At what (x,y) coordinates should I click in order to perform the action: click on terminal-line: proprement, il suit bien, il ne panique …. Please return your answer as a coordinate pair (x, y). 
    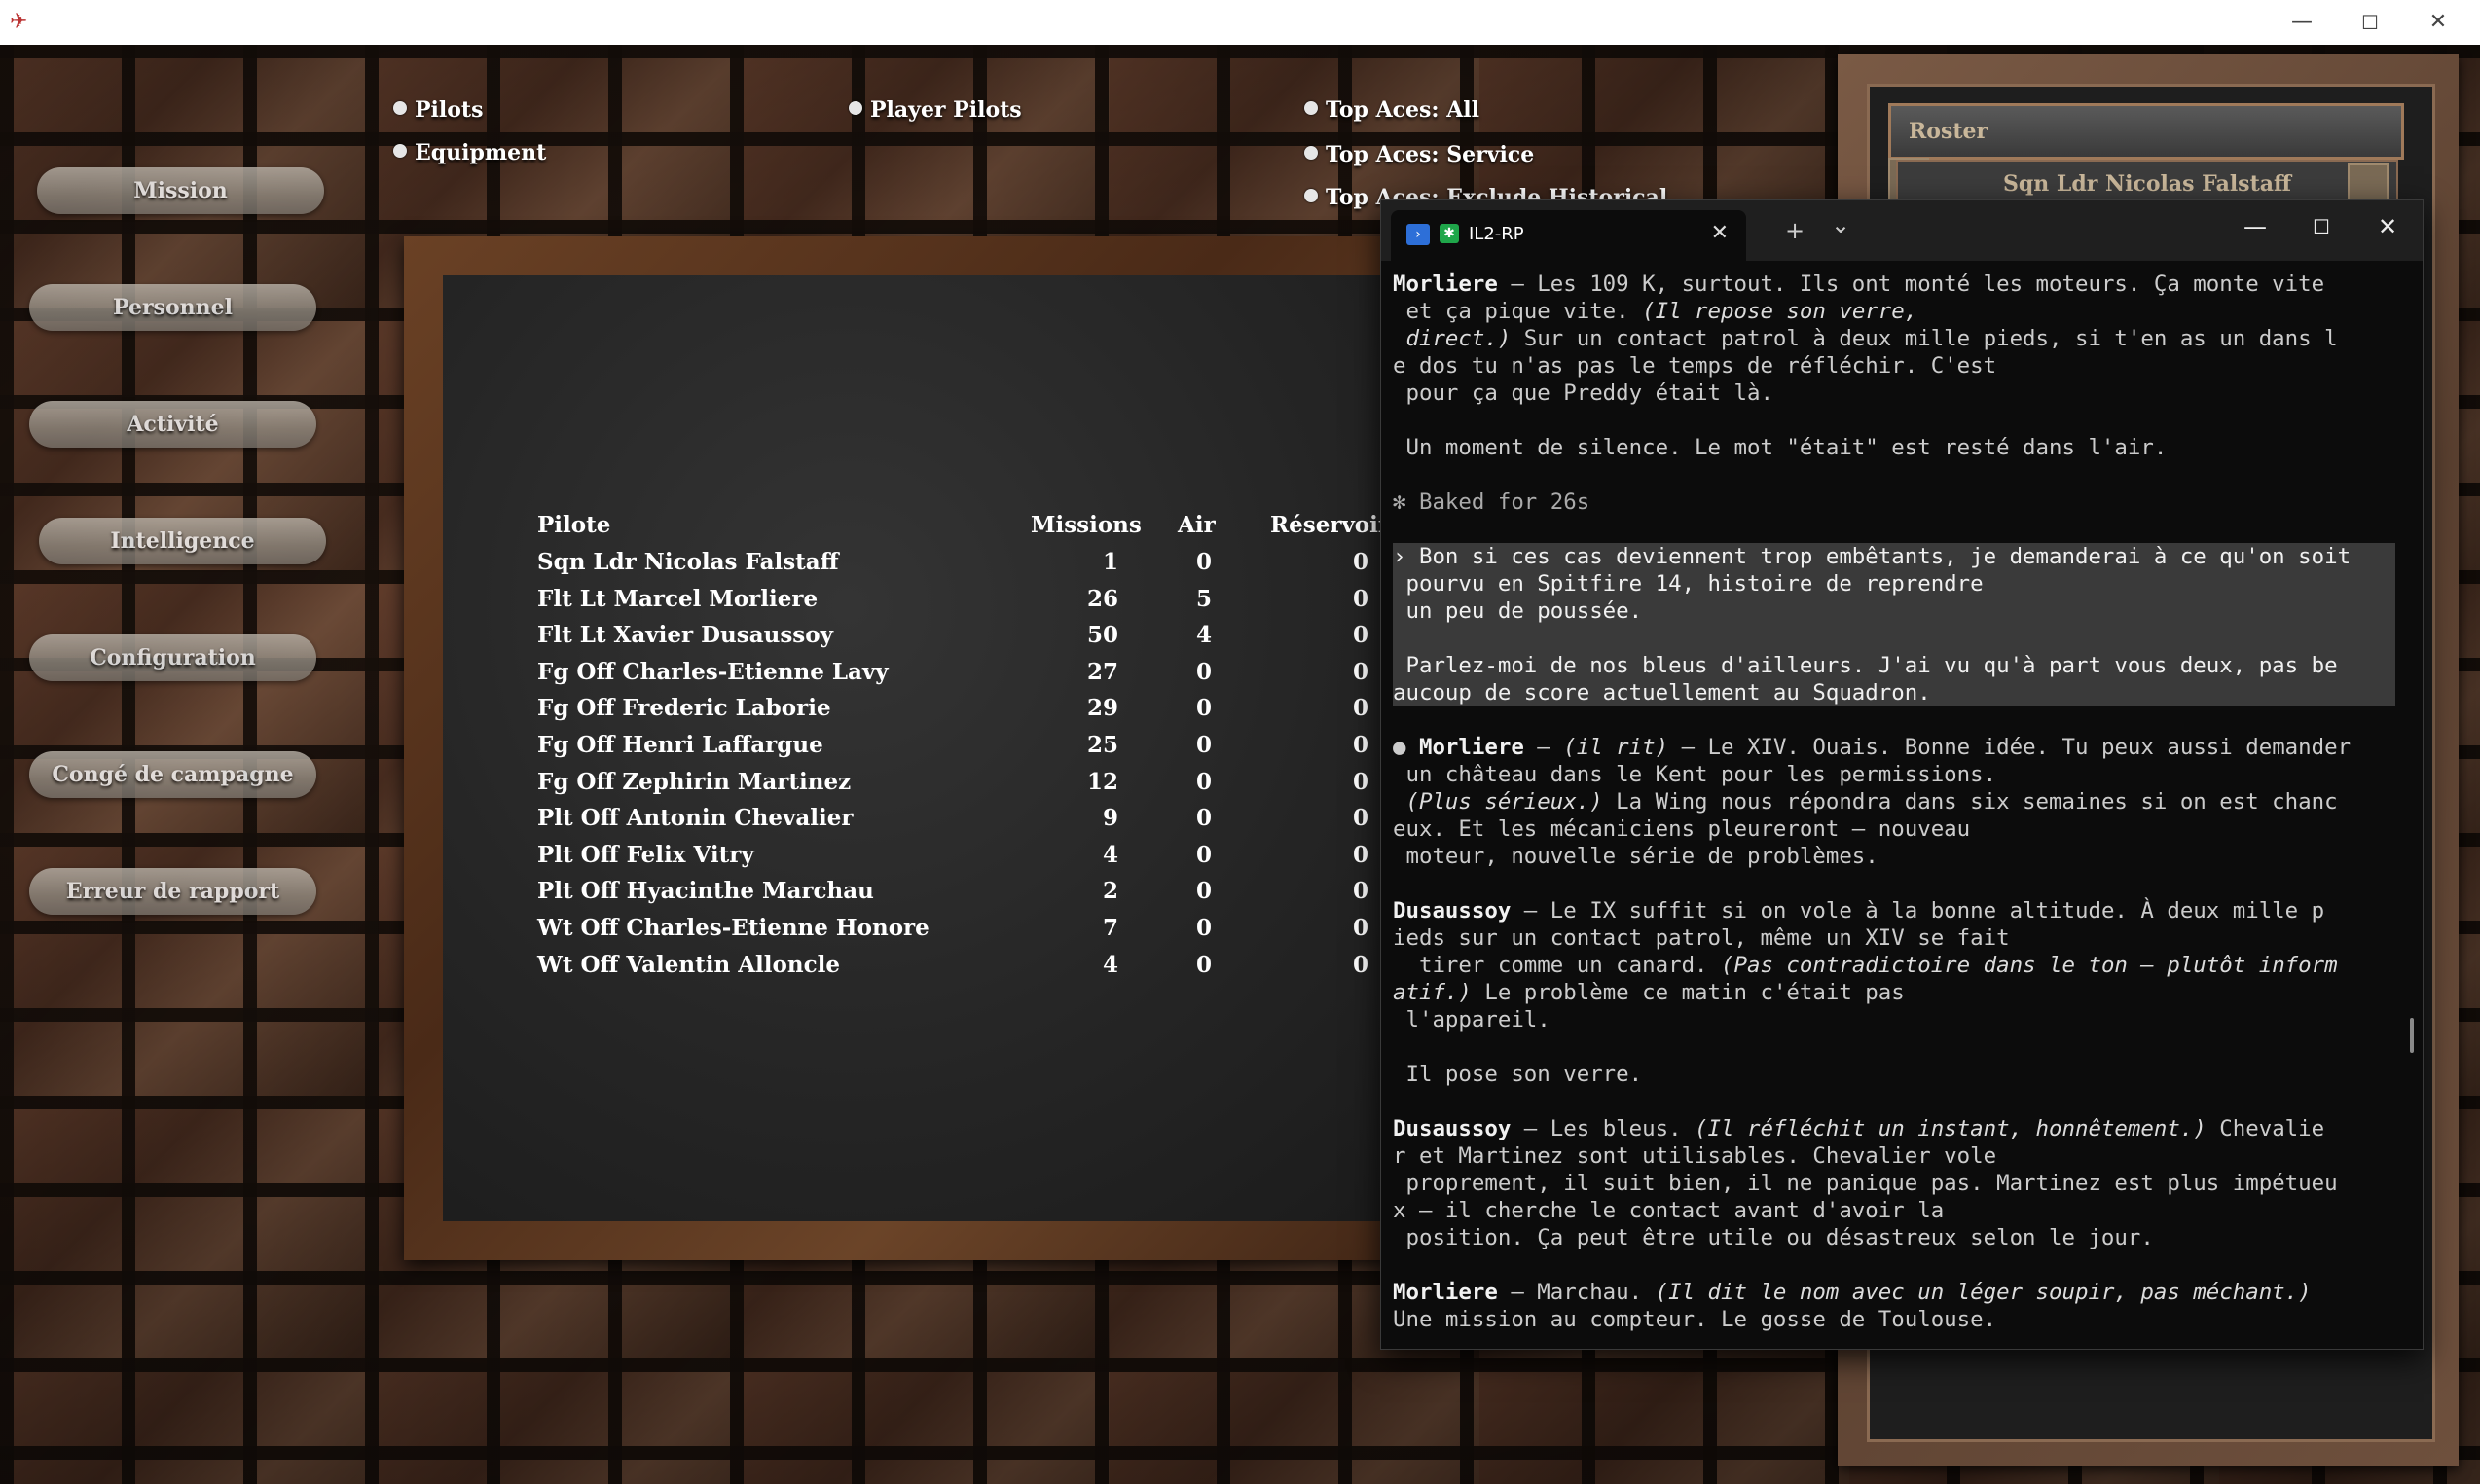
    Looking at the image, I should click on (1865, 1183).